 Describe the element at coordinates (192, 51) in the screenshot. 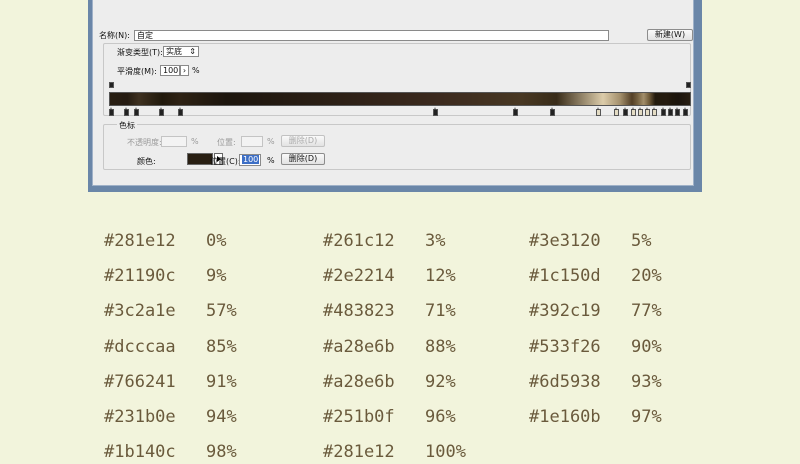

I see `chevron-updown-icon: ⇕` at that location.